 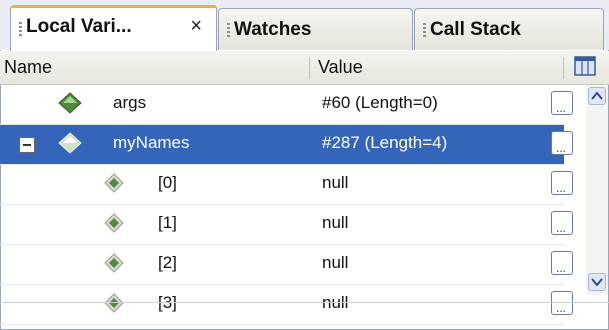 I want to click on panel-bottom-divider, so click(x=304, y=302).